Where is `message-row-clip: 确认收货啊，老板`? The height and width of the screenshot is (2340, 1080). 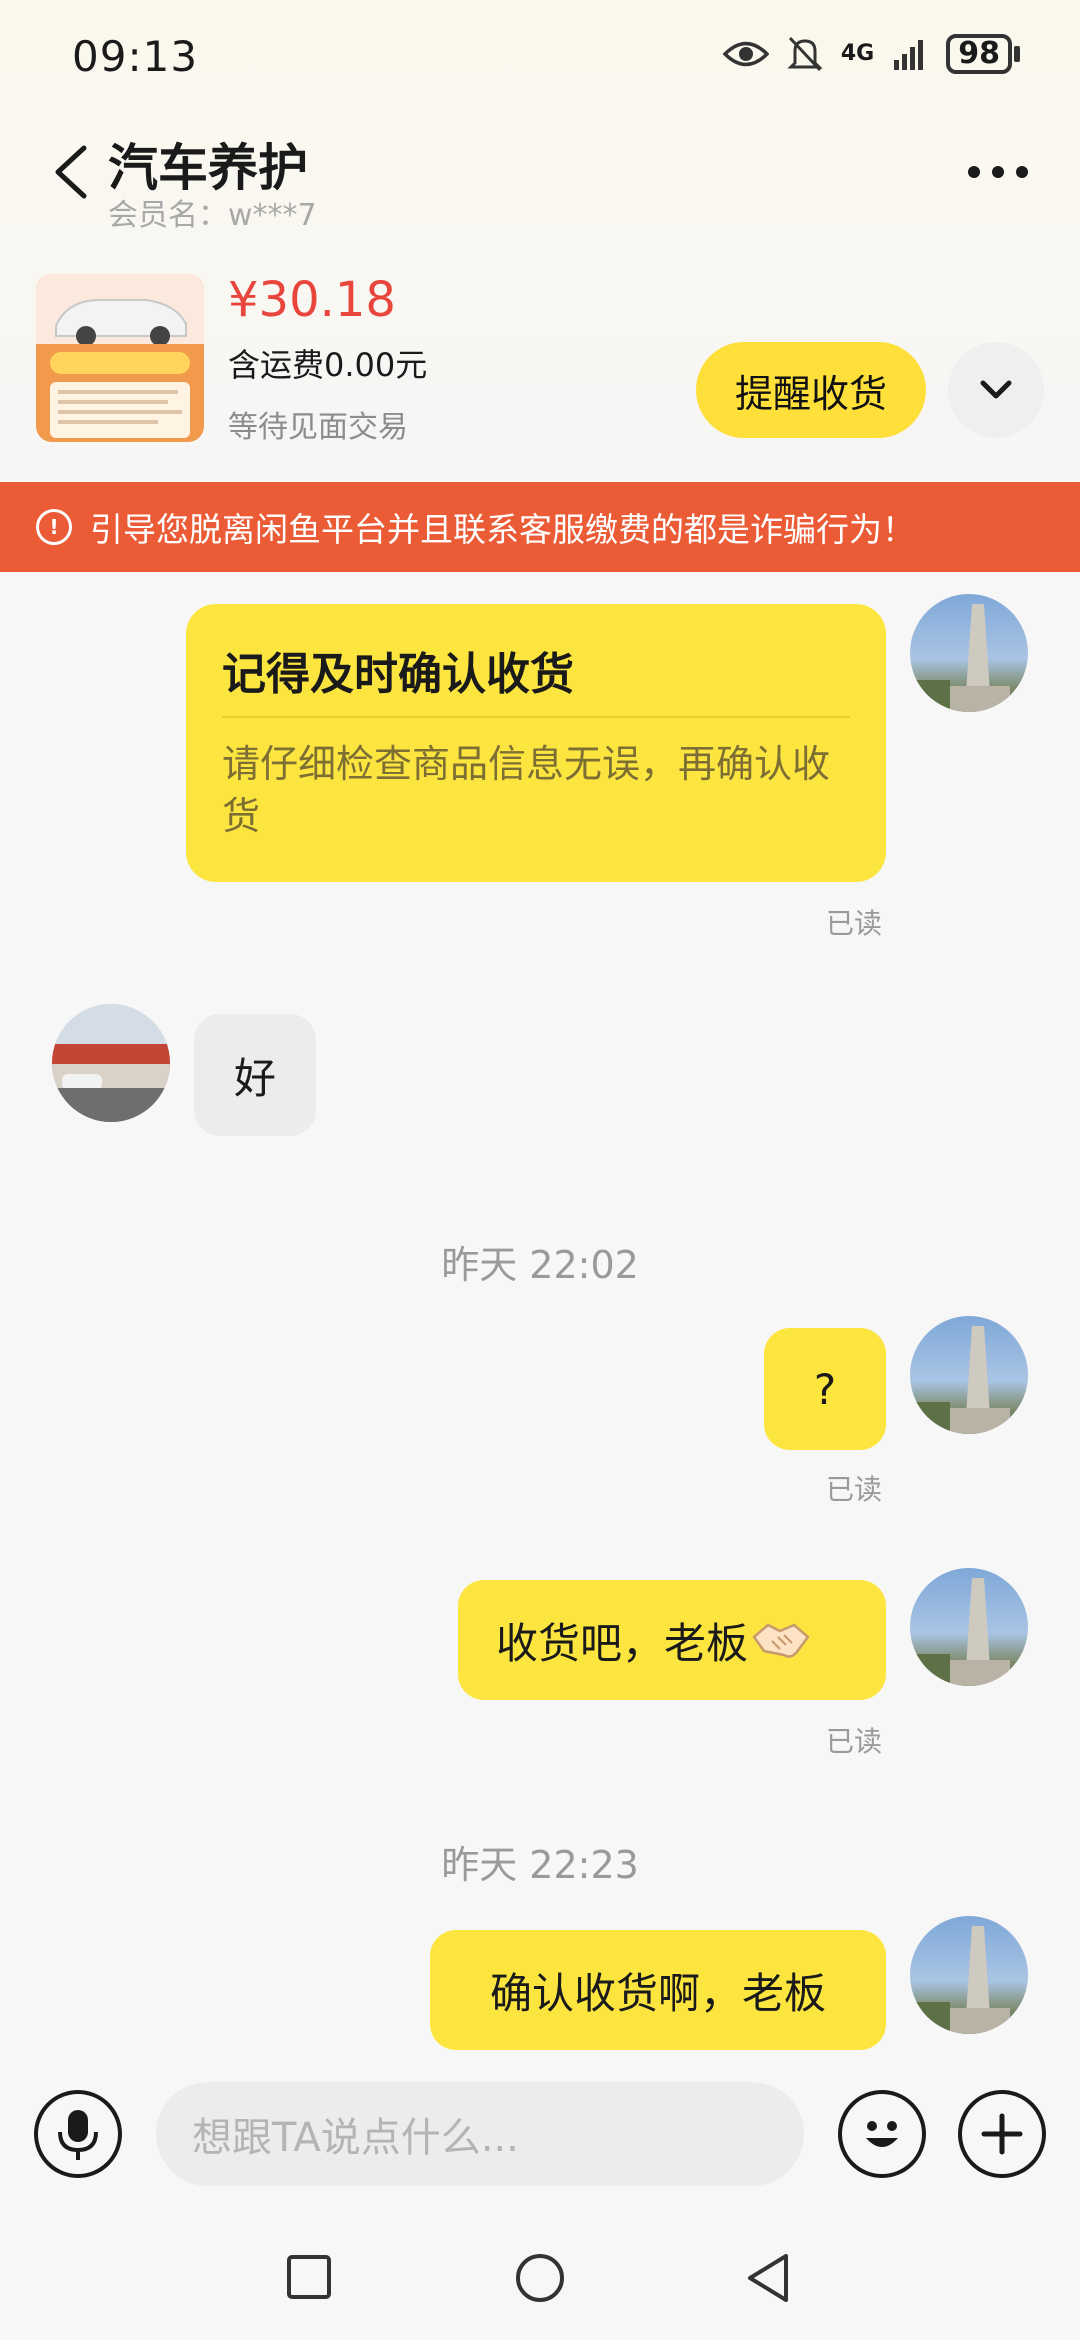 message-row-clip: 确认收货啊，老板 is located at coordinates (540, 1985).